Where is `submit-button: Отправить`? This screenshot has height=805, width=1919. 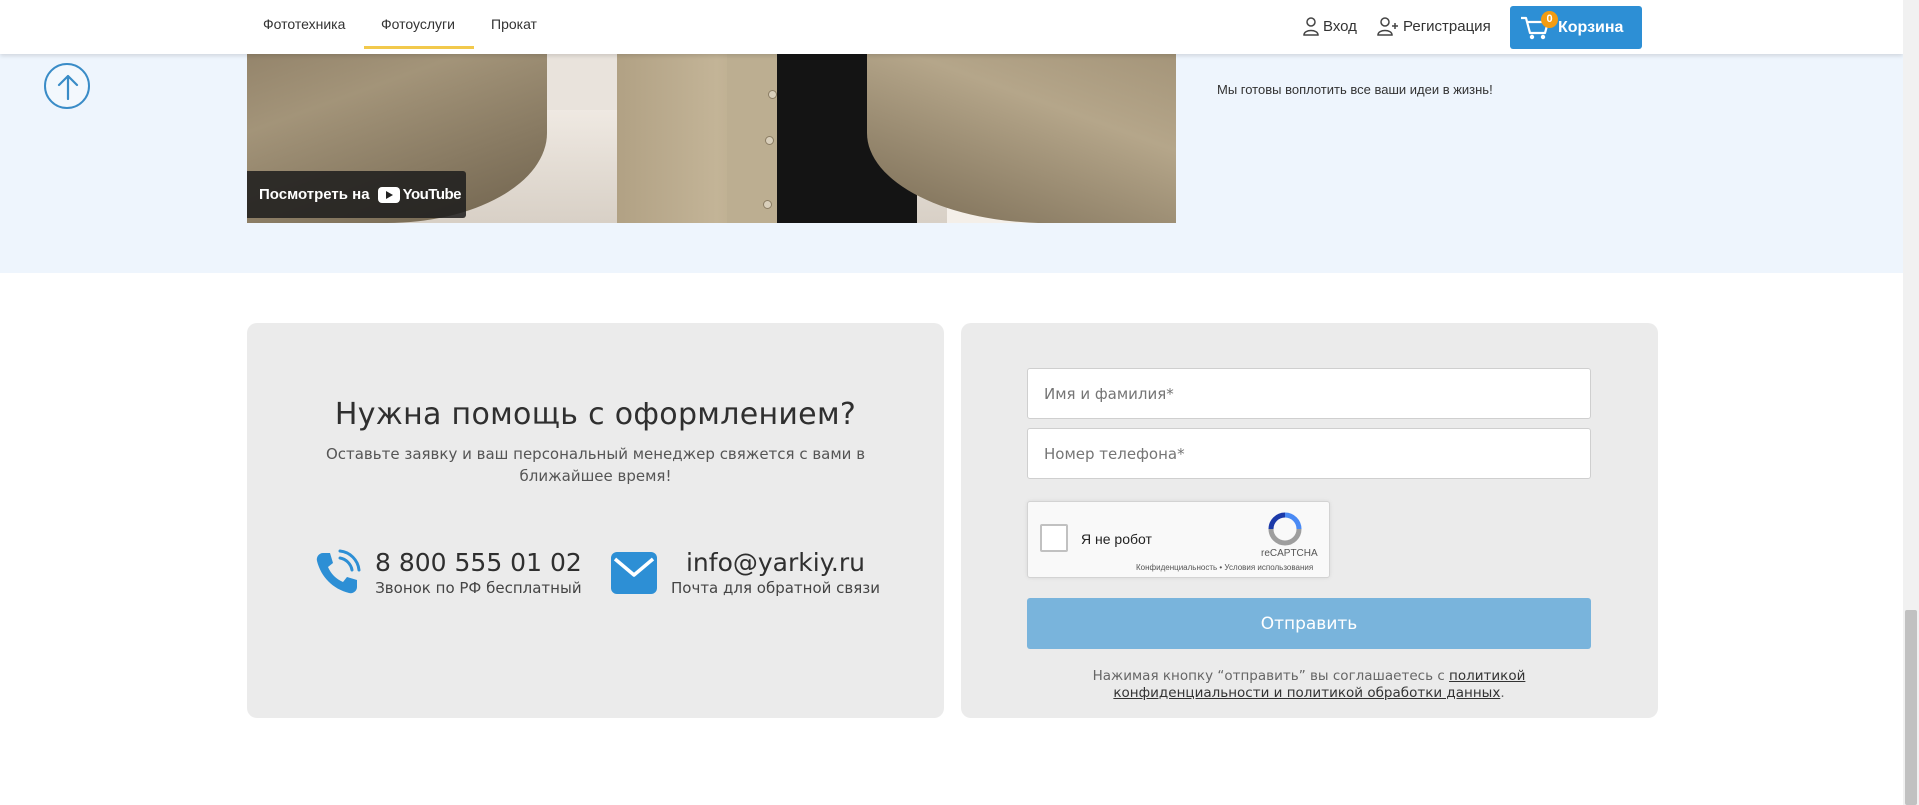 submit-button: Отправить is located at coordinates (1309, 623).